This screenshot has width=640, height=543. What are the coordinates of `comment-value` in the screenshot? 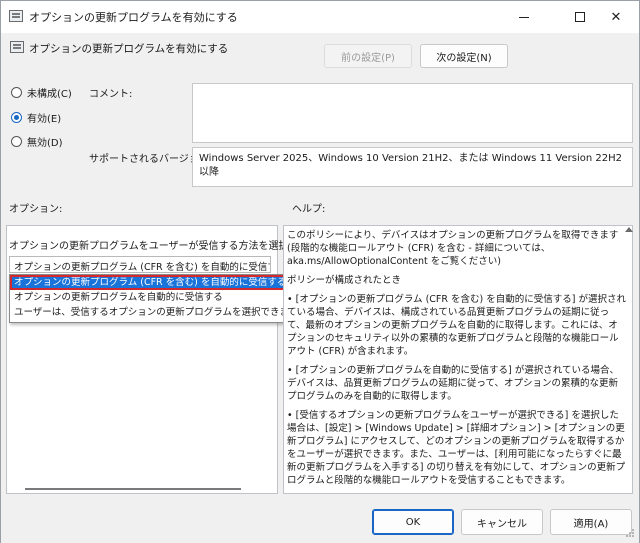 It's located at (199, 88).